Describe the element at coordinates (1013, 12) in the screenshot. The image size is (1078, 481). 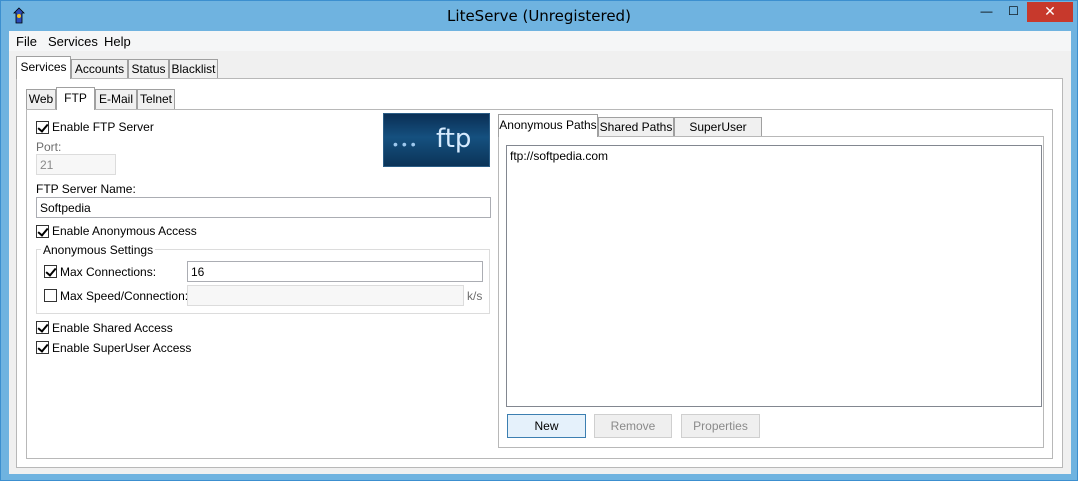
I see `maximize-button: ☐` at that location.